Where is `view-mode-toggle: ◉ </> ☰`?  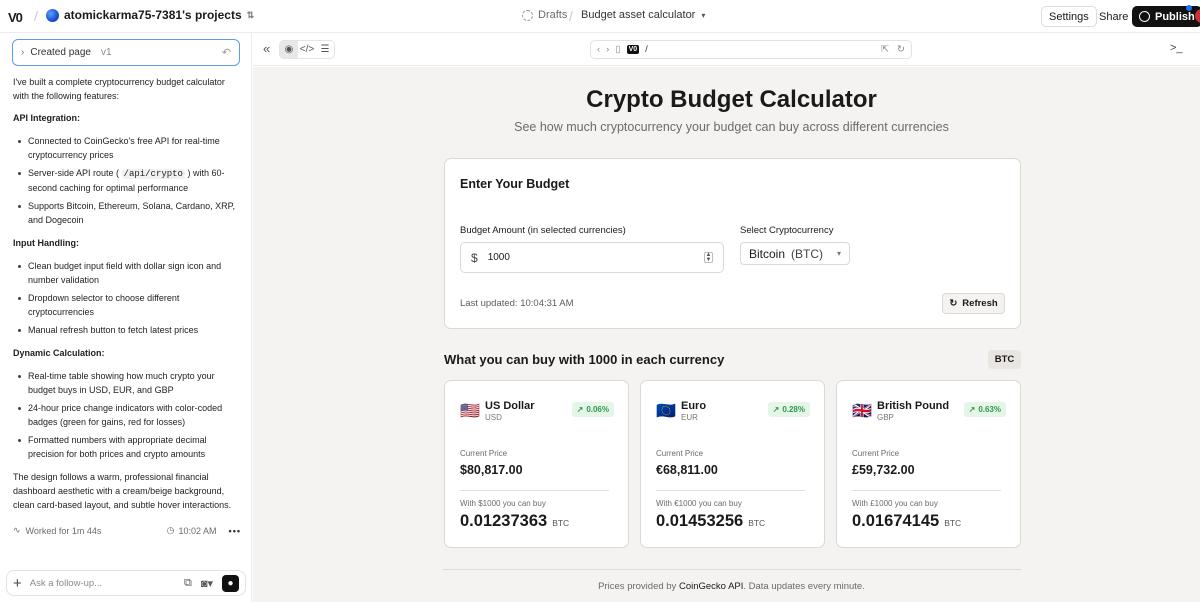
view-mode-toggle: ◉ </> ☰ is located at coordinates (307, 49).